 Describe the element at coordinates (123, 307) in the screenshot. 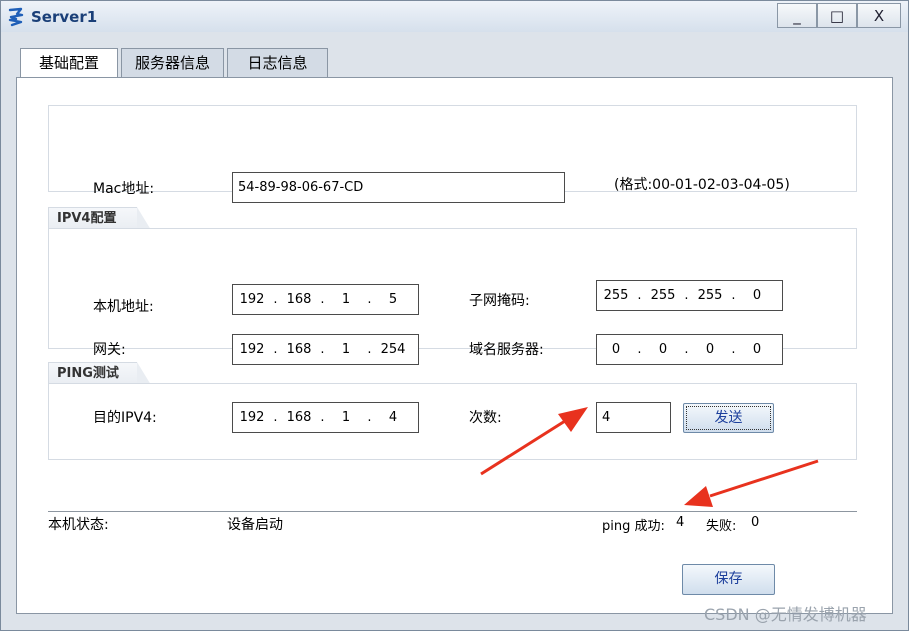

I see `local-address-label: 本机地址:` at that location.